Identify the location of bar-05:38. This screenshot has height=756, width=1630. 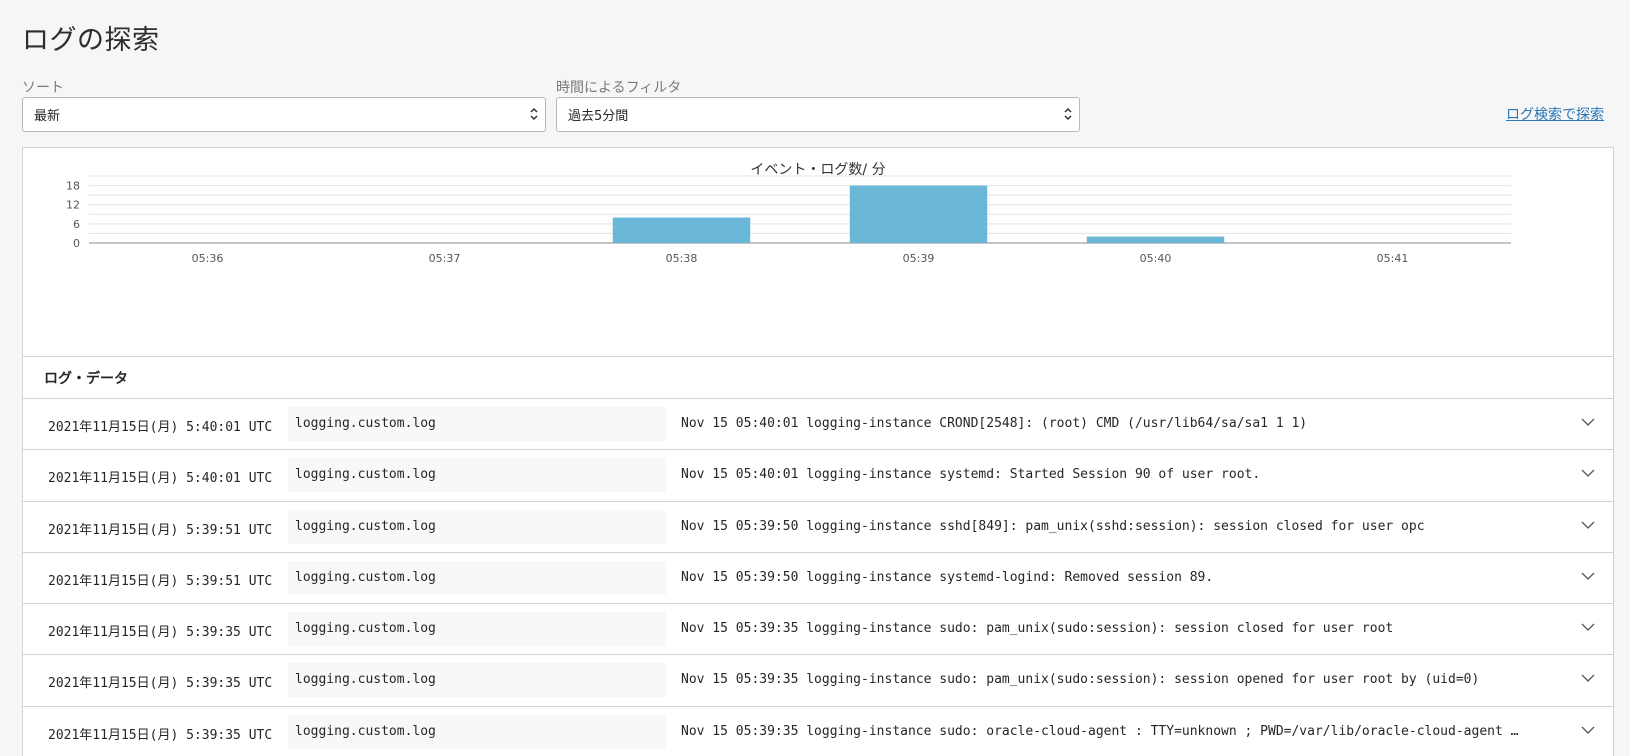
(681, 230).